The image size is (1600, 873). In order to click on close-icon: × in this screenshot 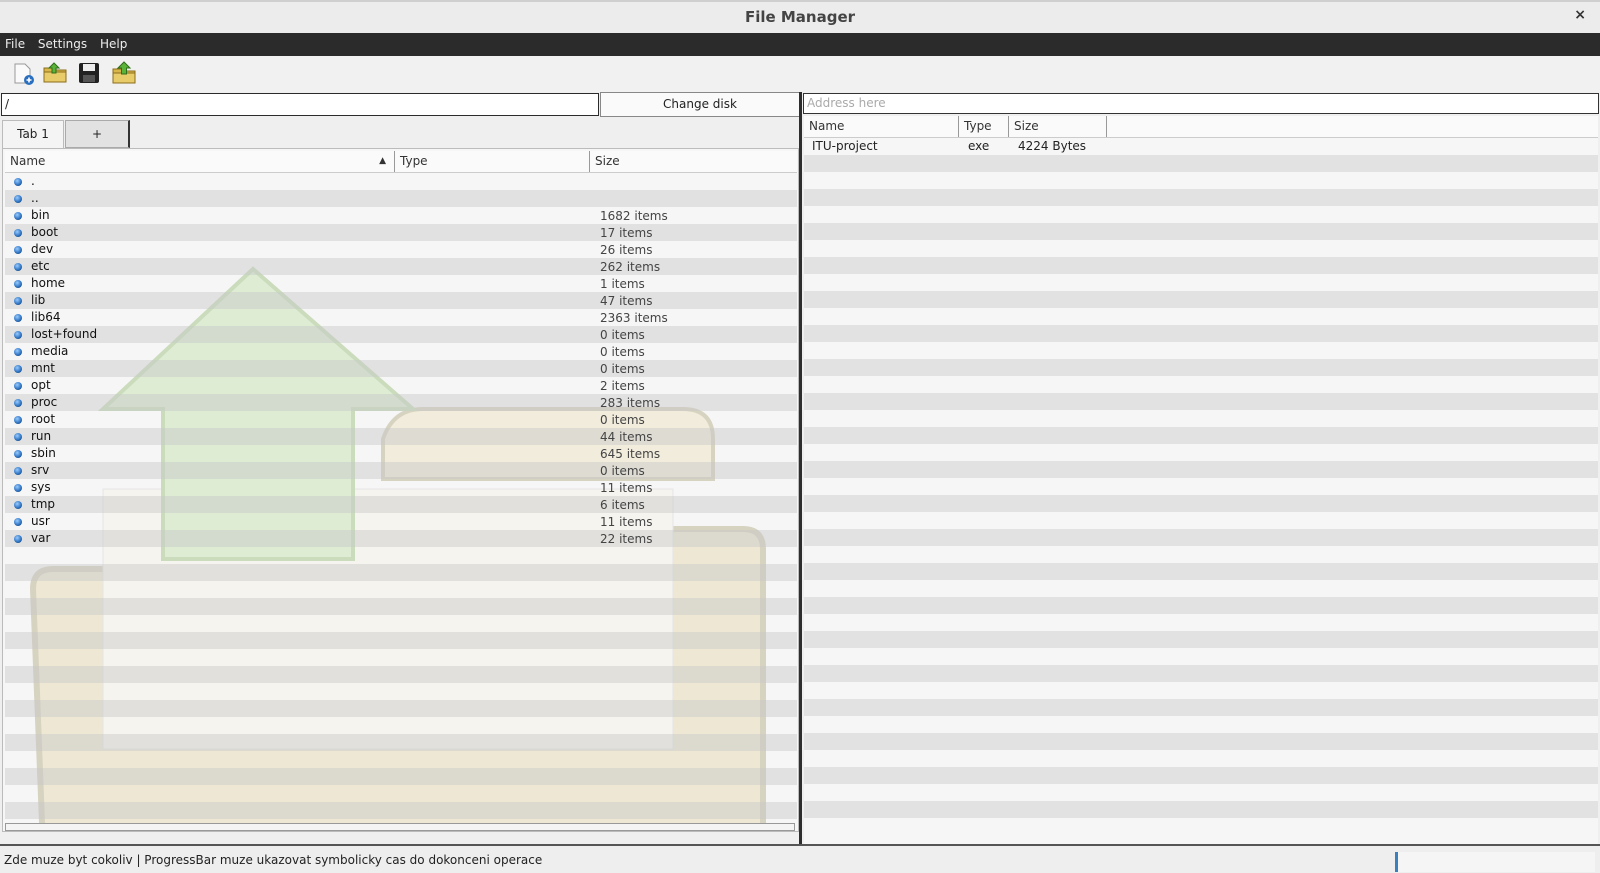, I will do `click(1580, 15)`.